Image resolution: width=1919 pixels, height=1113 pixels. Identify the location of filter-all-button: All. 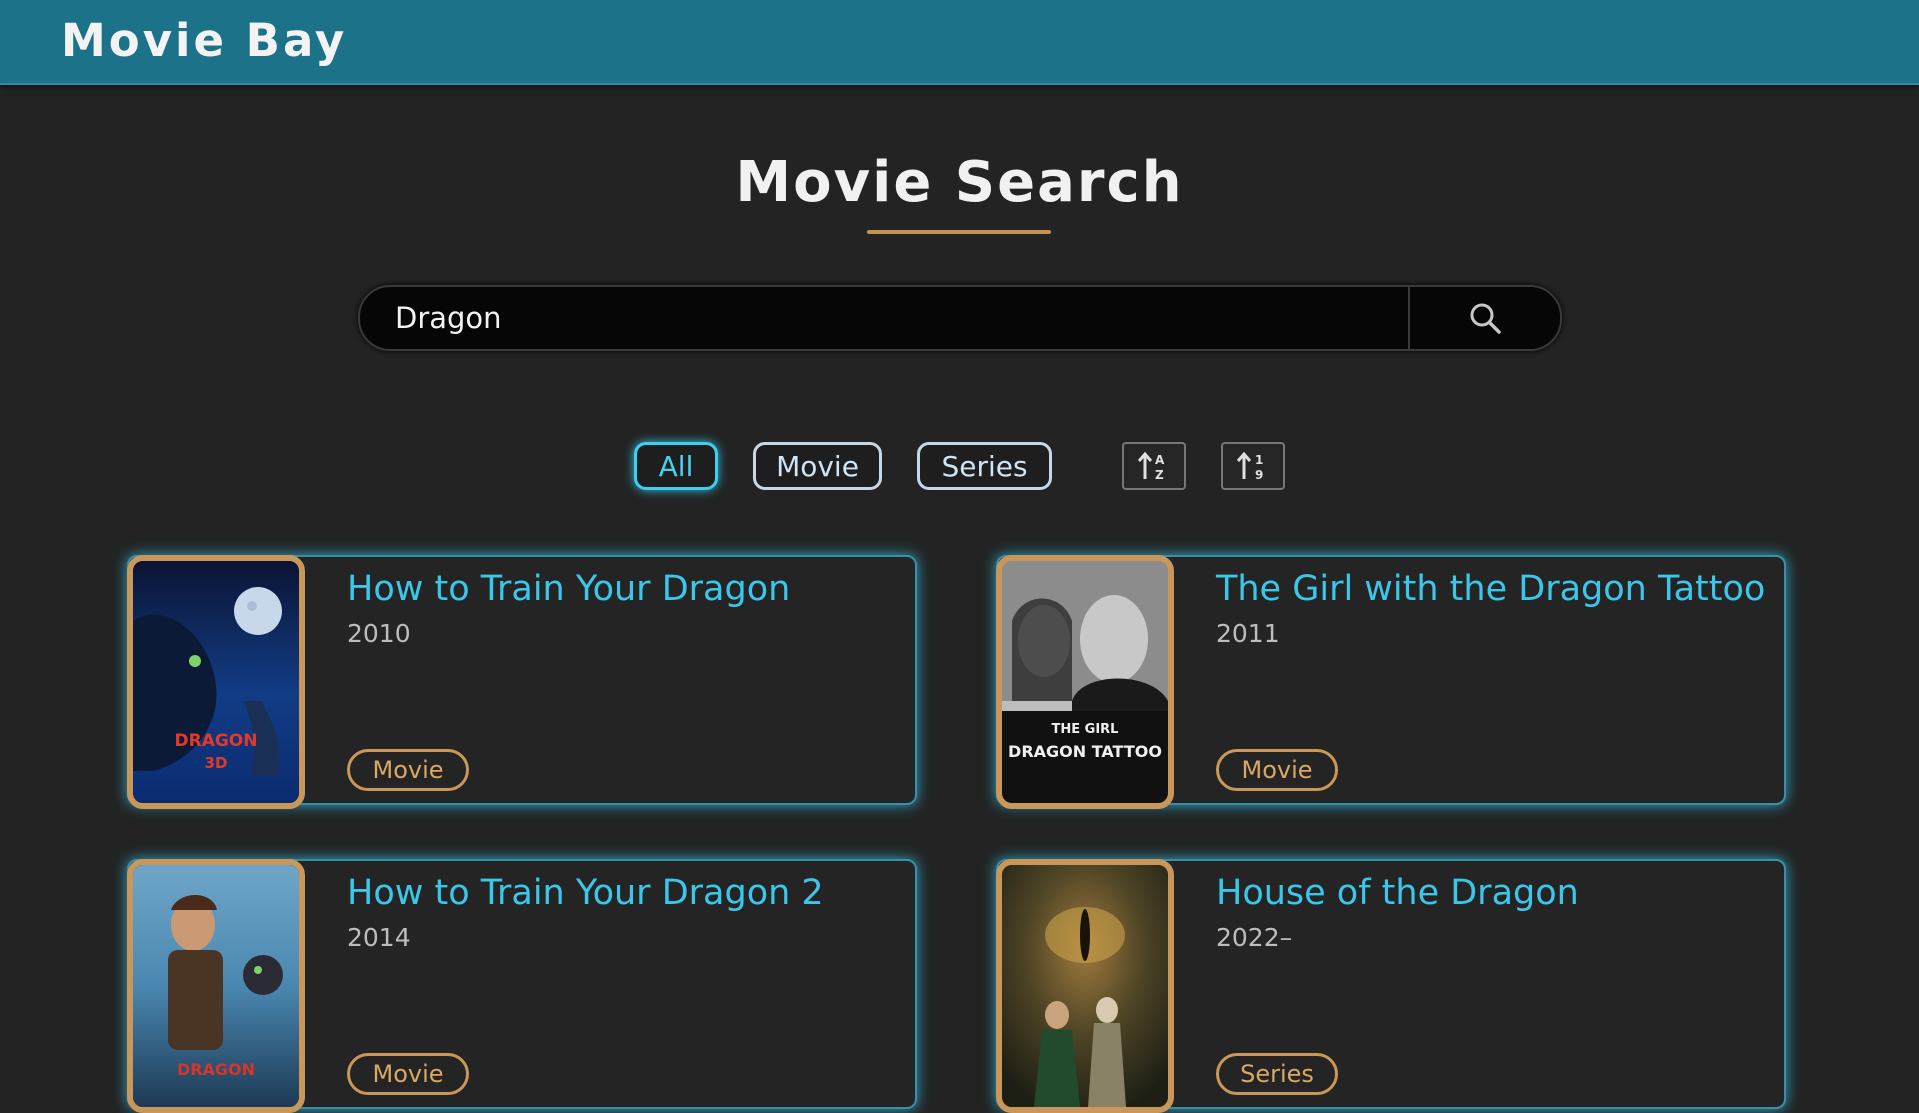
(676, 466).